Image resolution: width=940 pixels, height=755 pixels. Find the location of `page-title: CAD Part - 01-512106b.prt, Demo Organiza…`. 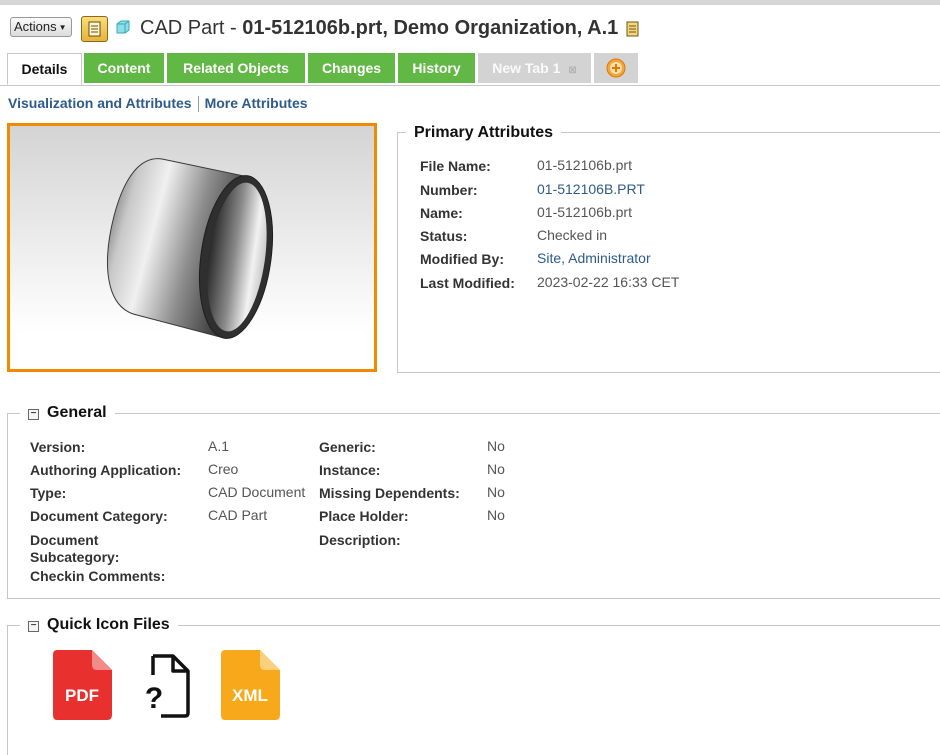

page-title: CAD Part - 01-512106b.prt, Demo Organiza… is located at coordinates (379, 28).